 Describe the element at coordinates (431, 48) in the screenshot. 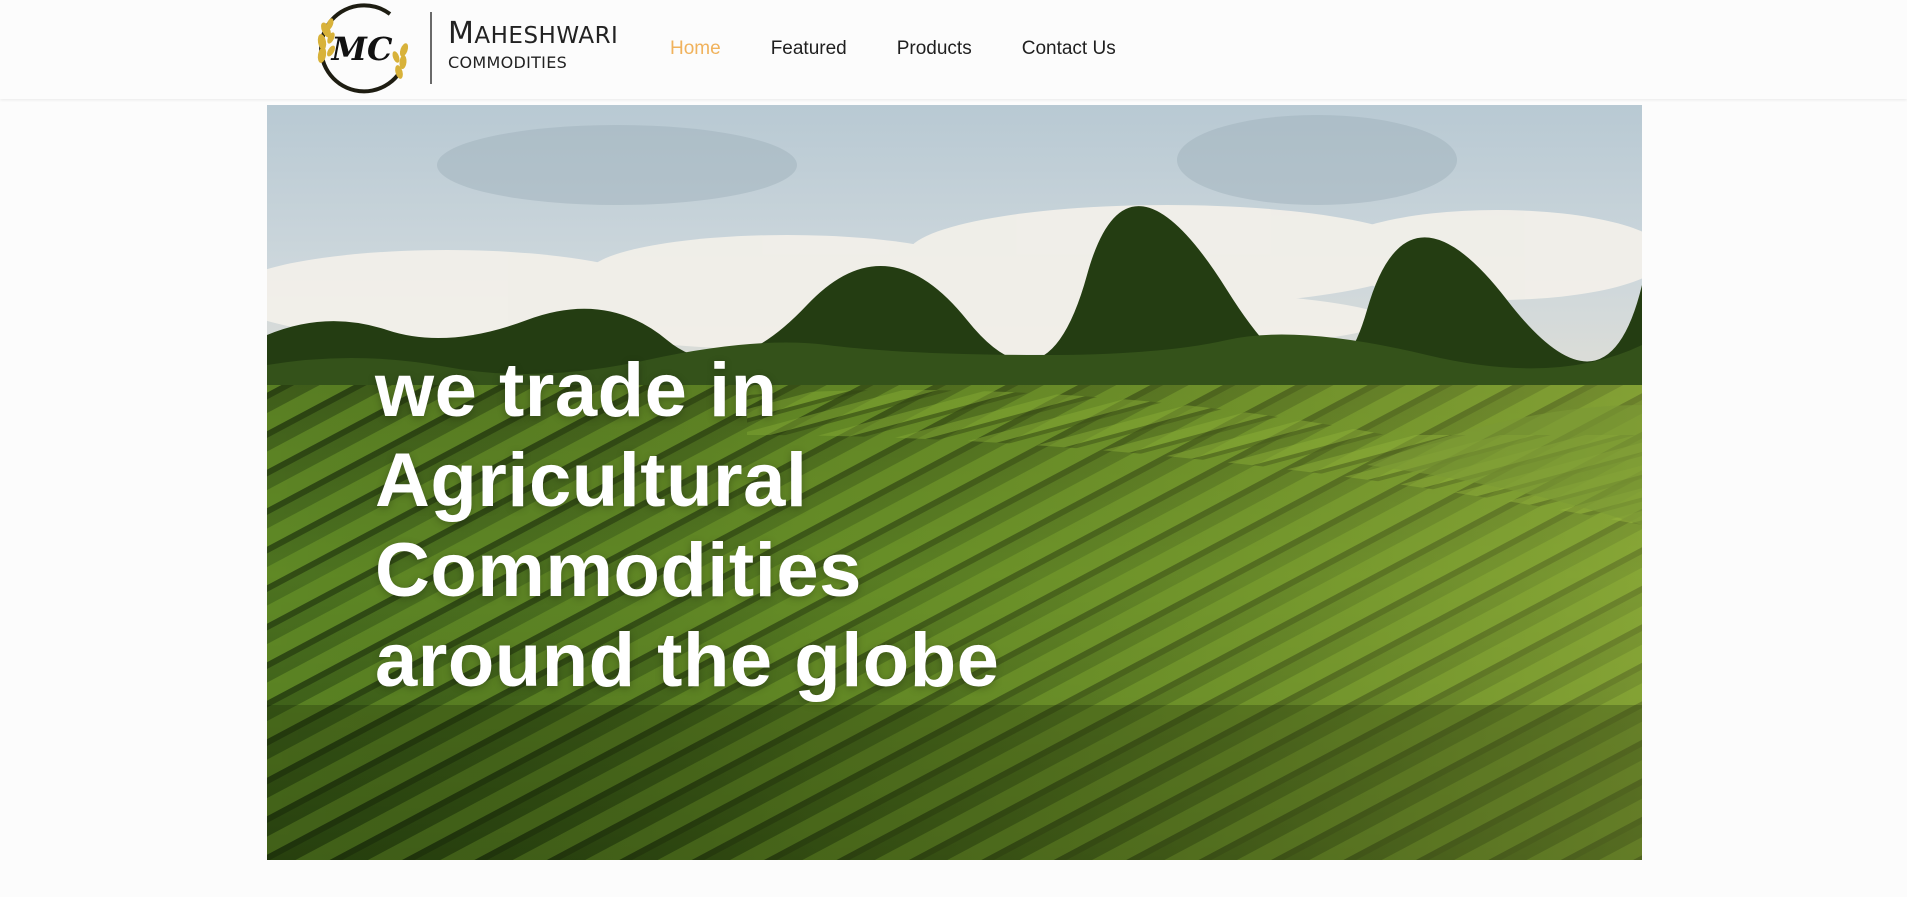

I see `logo-divider` at that location.